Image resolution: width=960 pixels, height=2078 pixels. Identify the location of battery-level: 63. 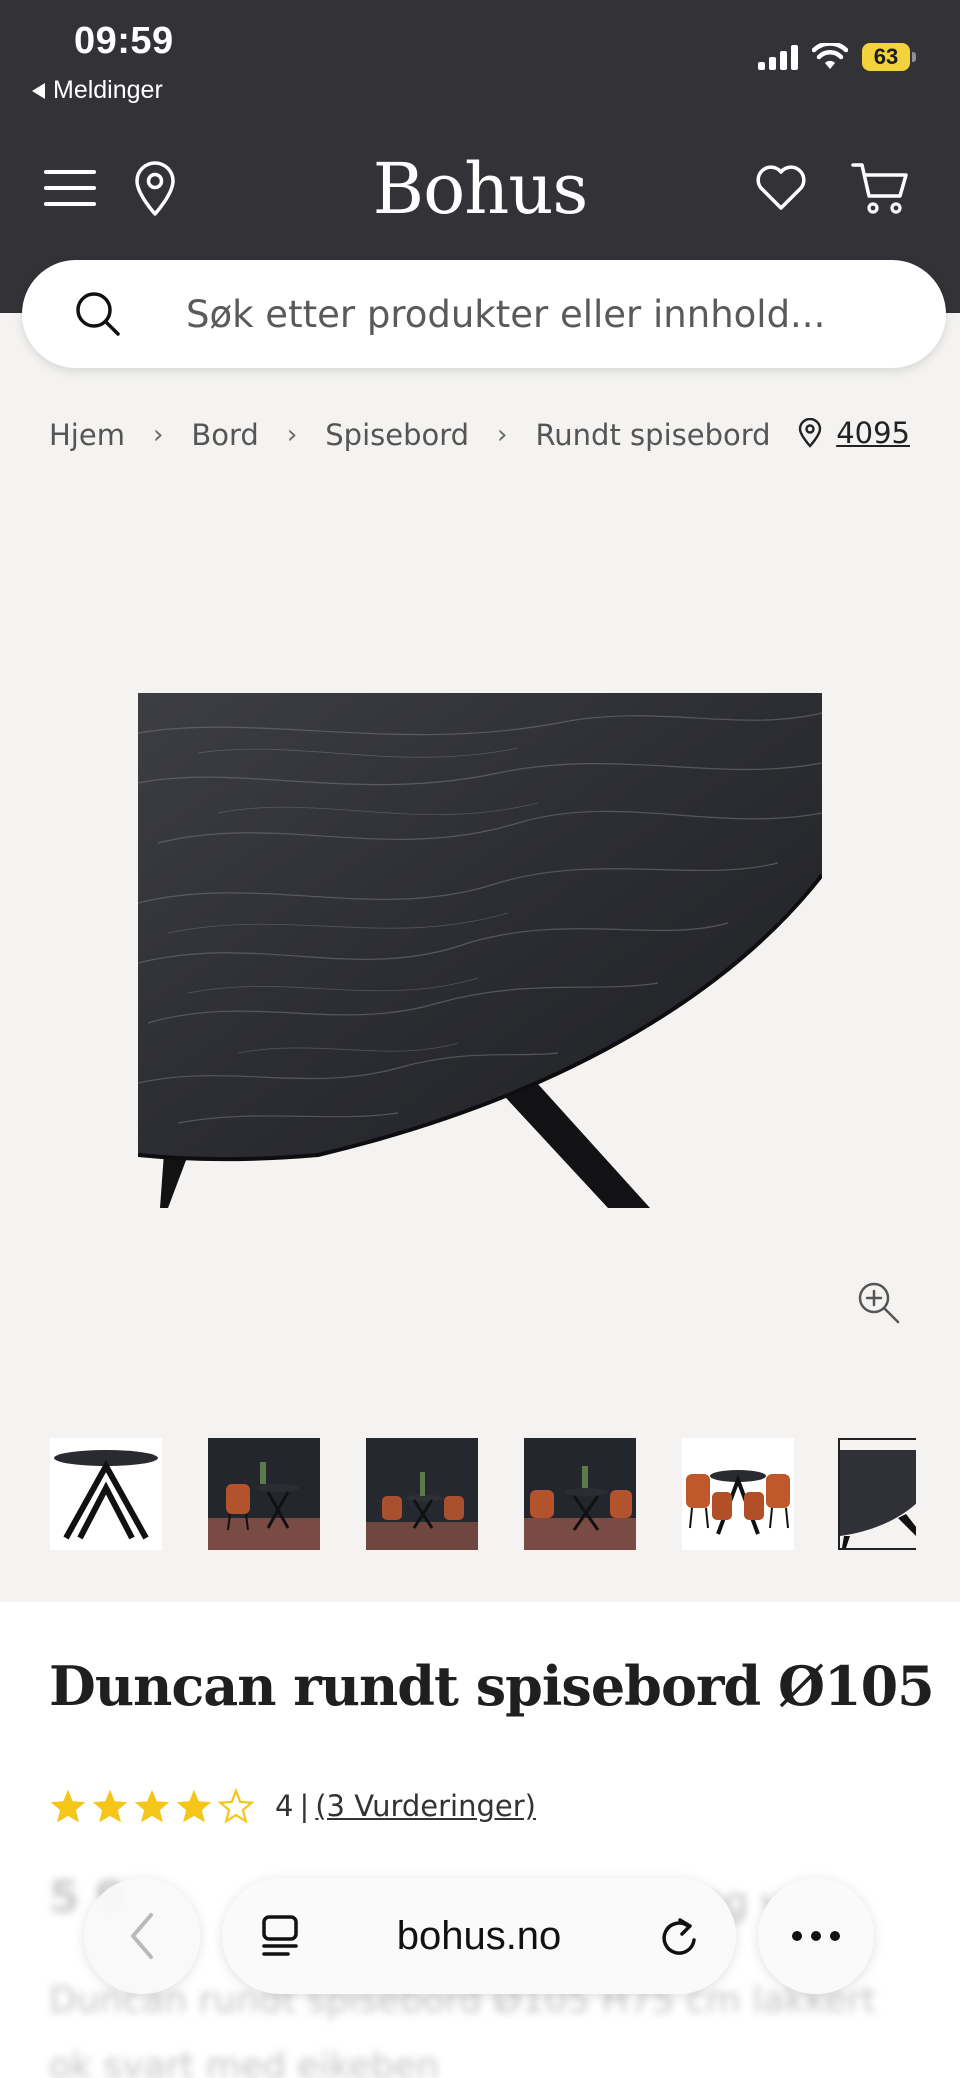
(886, 57).